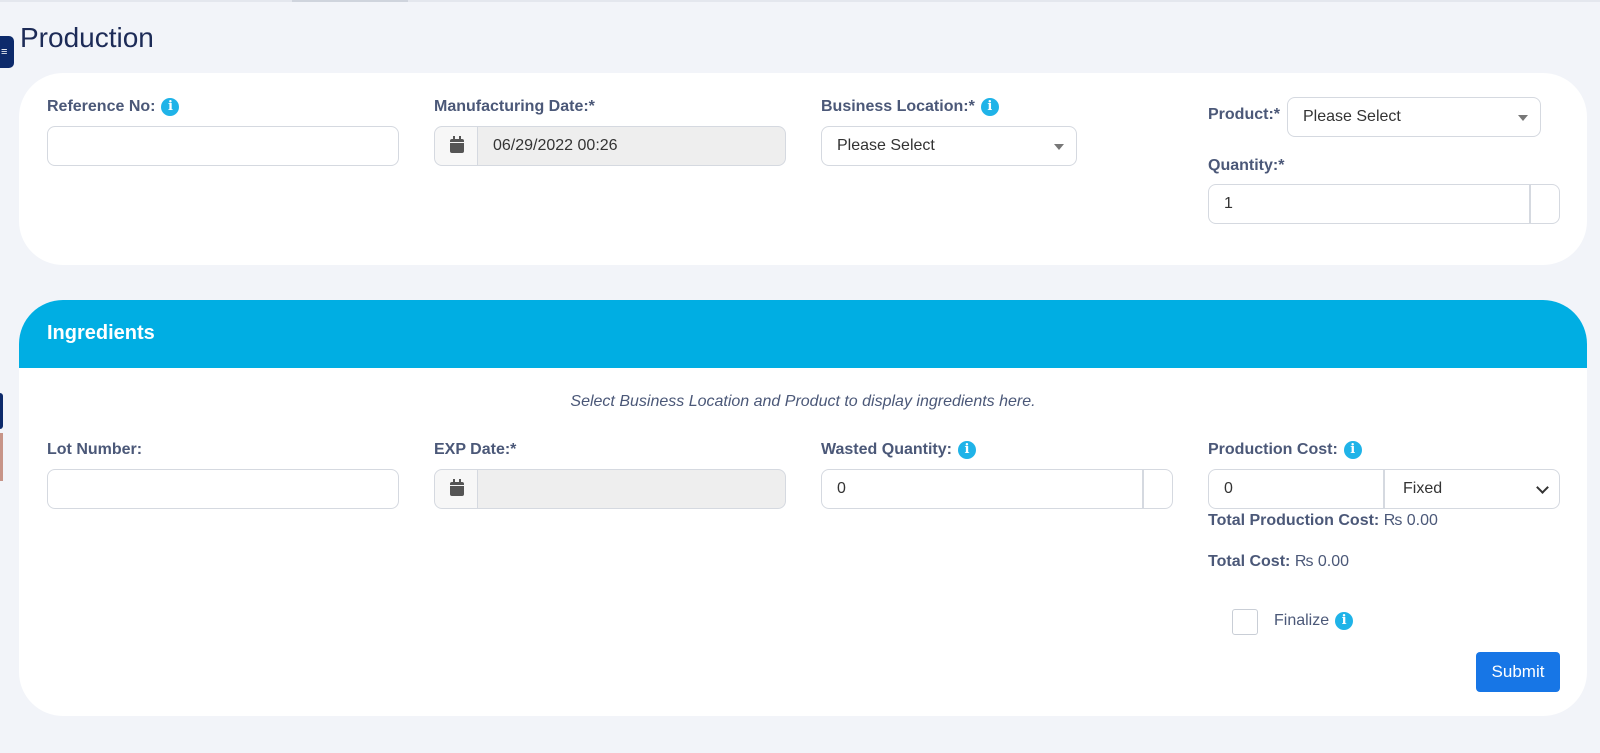 The width and height of the screenshot is (1600, 753). Describe the element at coordinates (1245, 622) in the screenshot. I see `finalize-checkbox` at that location.